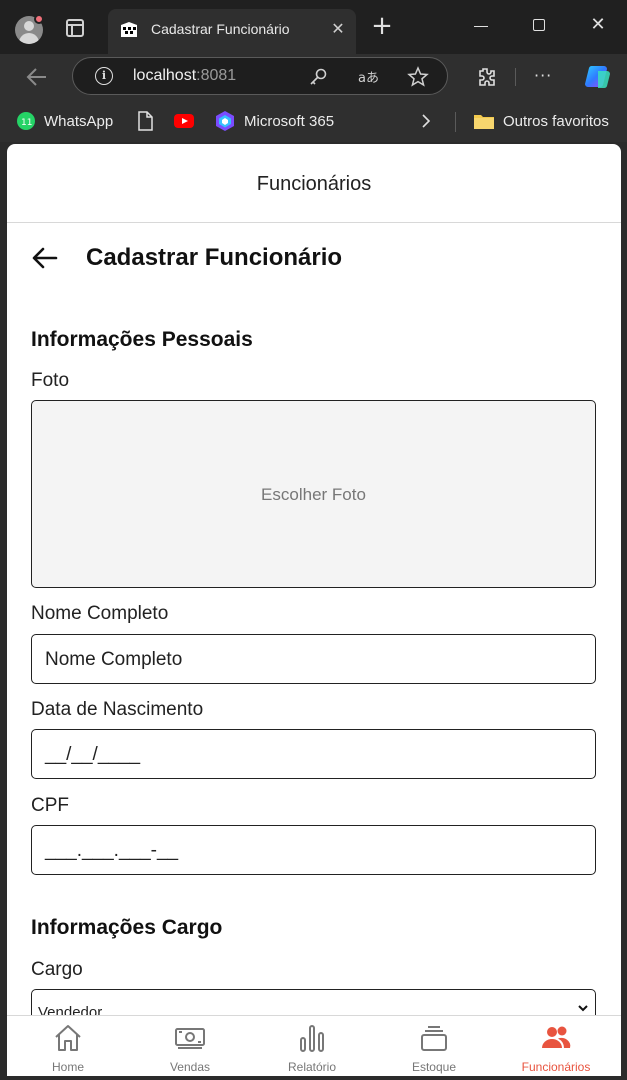 This screenshot has width=627, height=1080. What do you see at coordinates (45, 258) in the screenshot?
I see `back-arrow-icon` at bounding box center [45, 258].